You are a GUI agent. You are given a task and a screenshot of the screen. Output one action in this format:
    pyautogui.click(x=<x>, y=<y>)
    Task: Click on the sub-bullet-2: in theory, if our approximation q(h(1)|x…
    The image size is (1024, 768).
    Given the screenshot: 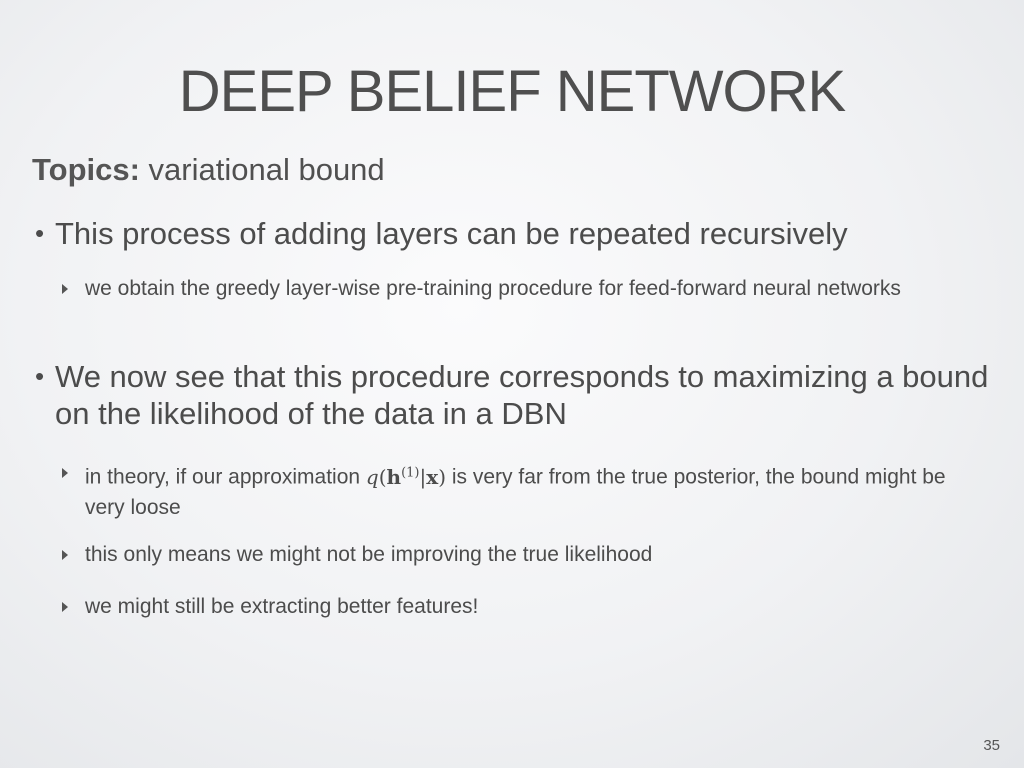 What is the action you would take?
    pyautogui.click(x=512, y=490)
    